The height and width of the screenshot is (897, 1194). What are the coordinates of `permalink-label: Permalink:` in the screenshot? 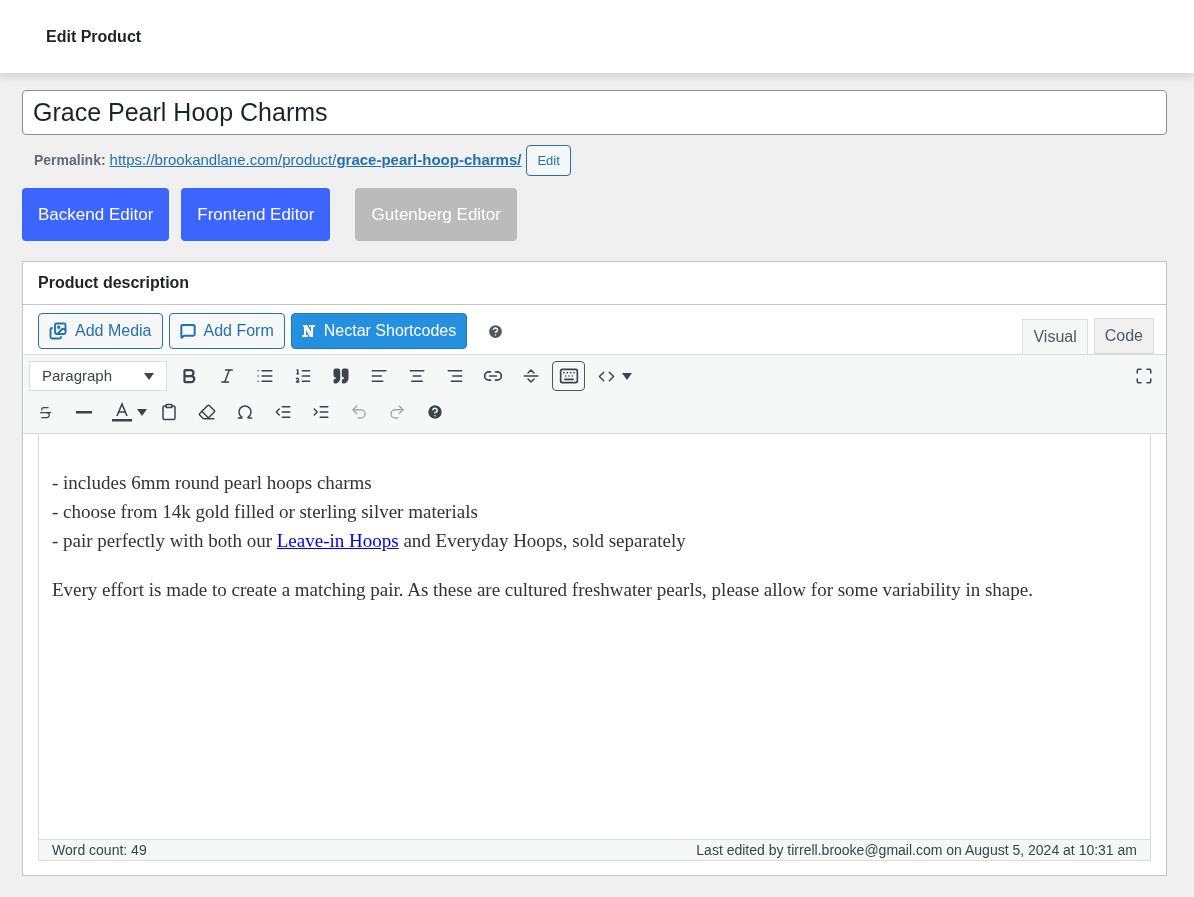 It's located at (70, 160).